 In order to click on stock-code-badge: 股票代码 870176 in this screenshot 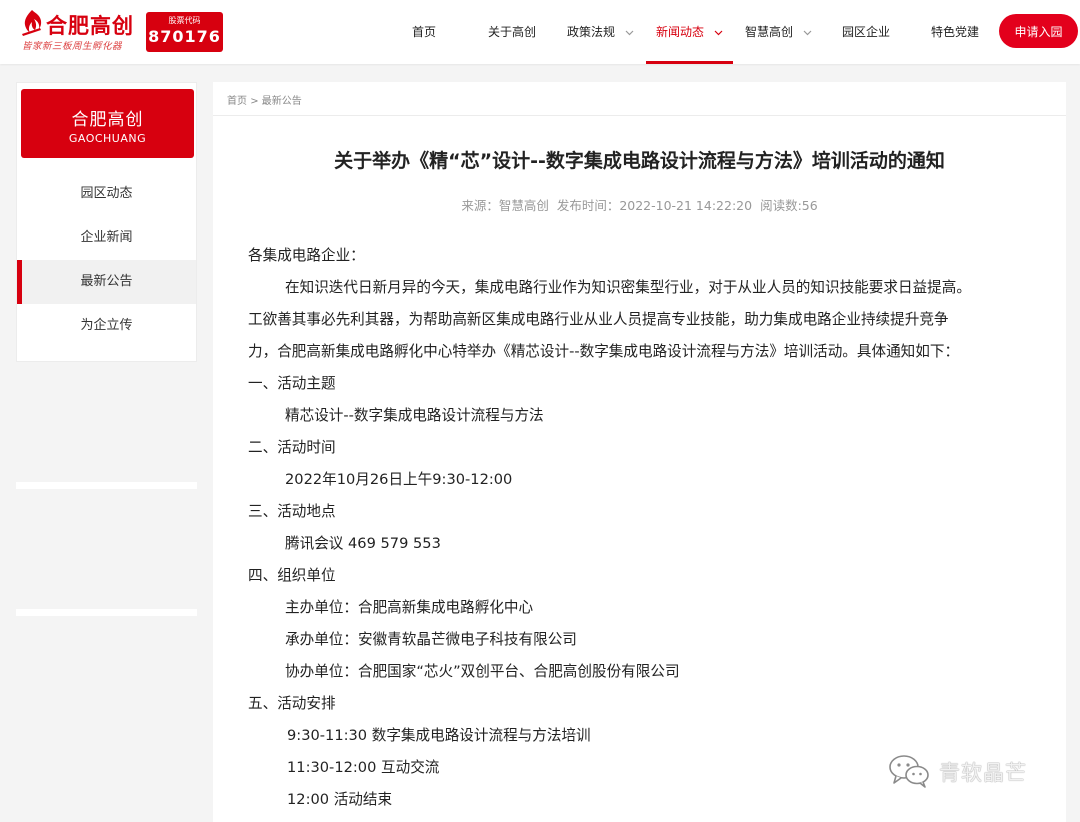, I will do `click(184, 32)`.